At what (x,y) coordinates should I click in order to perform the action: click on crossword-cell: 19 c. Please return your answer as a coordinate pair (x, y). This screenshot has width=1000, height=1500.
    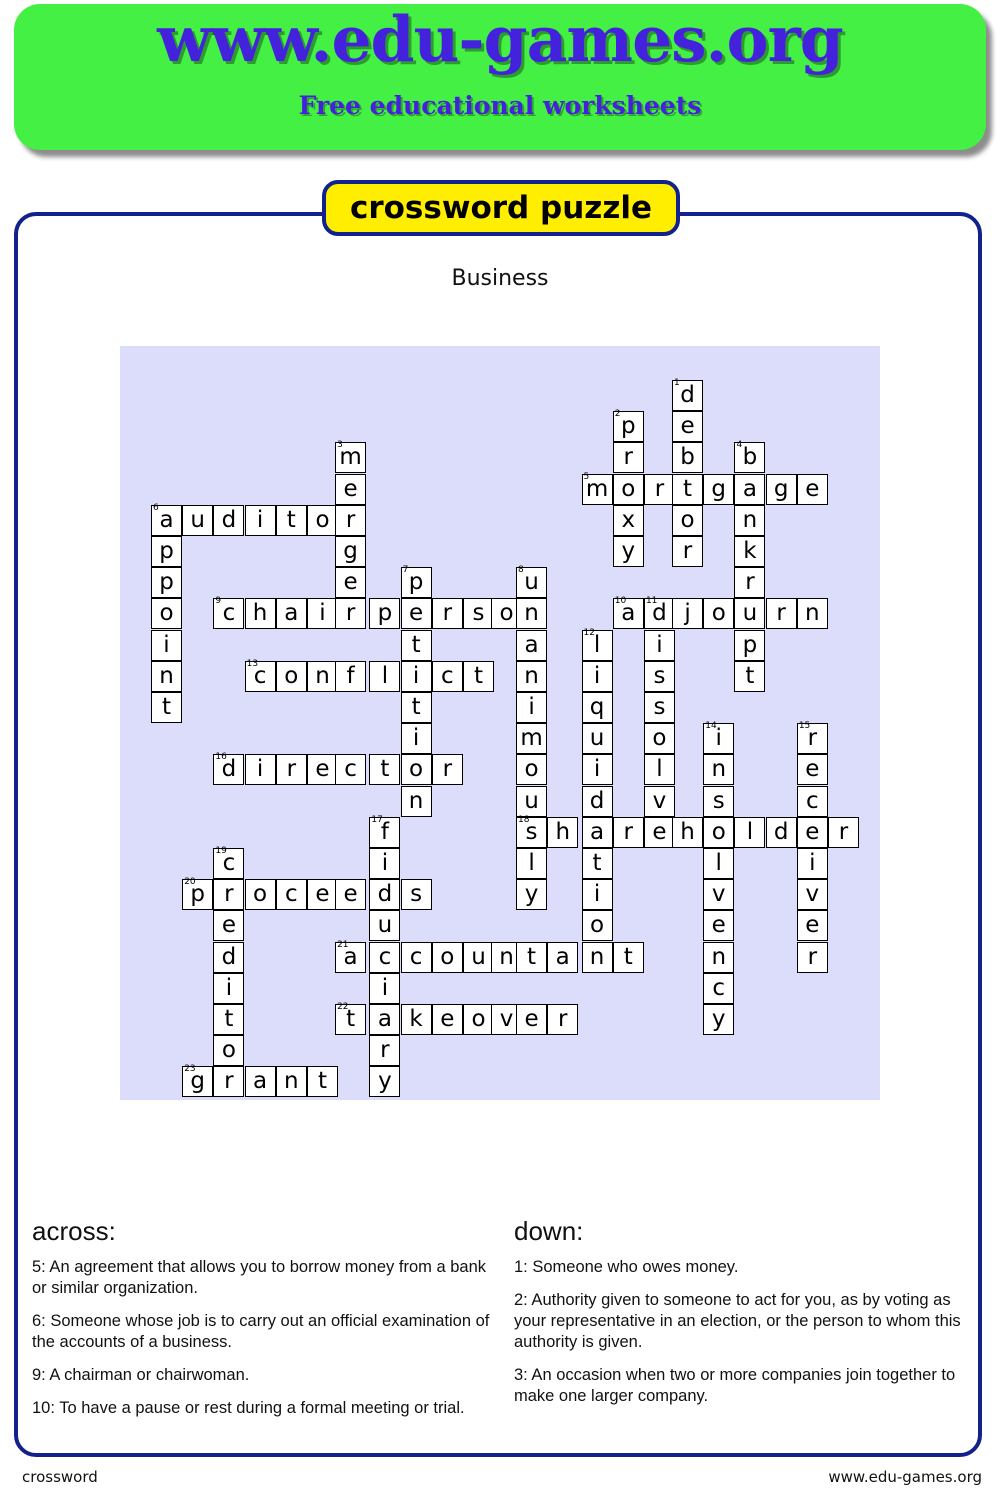
    Looking at the image, I should click on (229, 862).